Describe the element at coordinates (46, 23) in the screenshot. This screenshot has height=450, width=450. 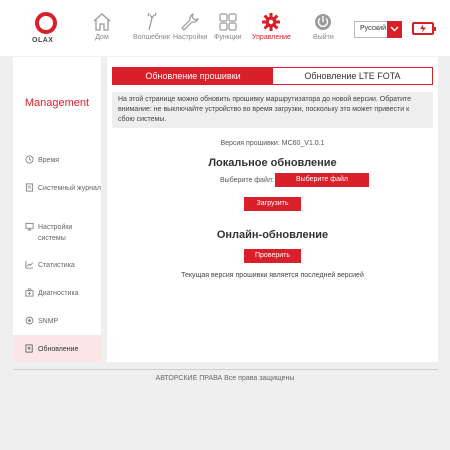
I see `logo-ring-icon` at that location.